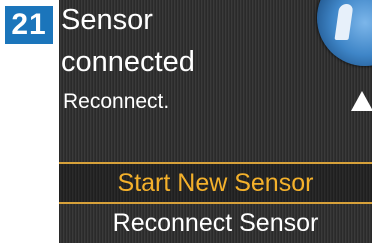  I want to click on info-icon, so click(344, 33).